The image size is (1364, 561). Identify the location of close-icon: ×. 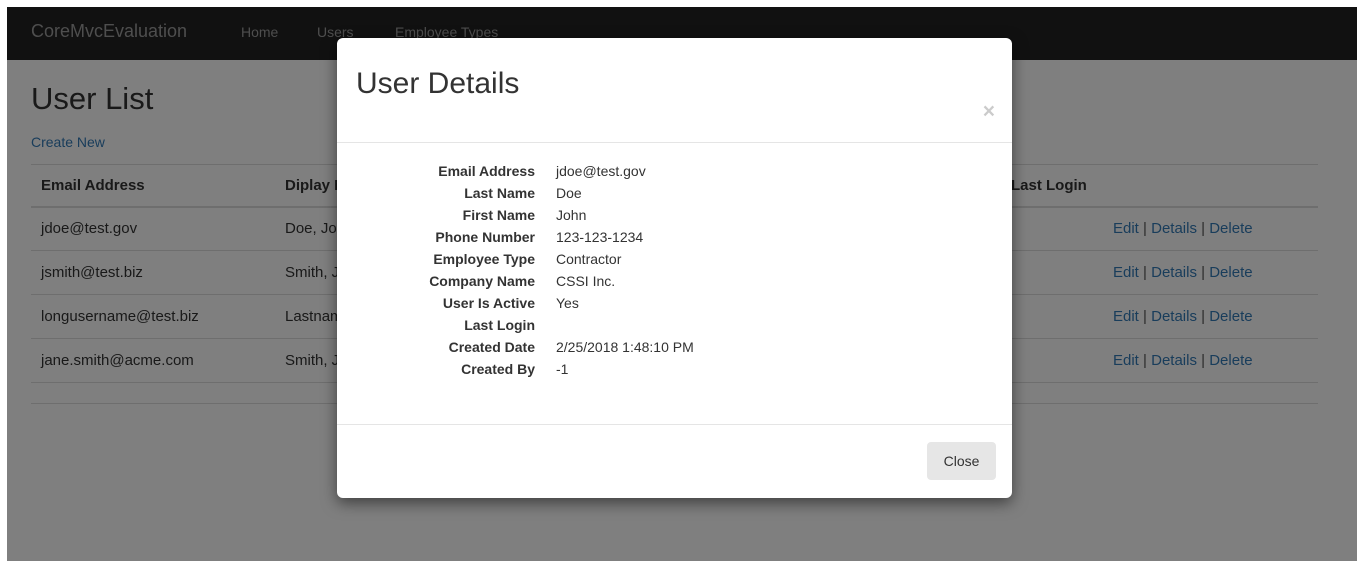
(989, 111).